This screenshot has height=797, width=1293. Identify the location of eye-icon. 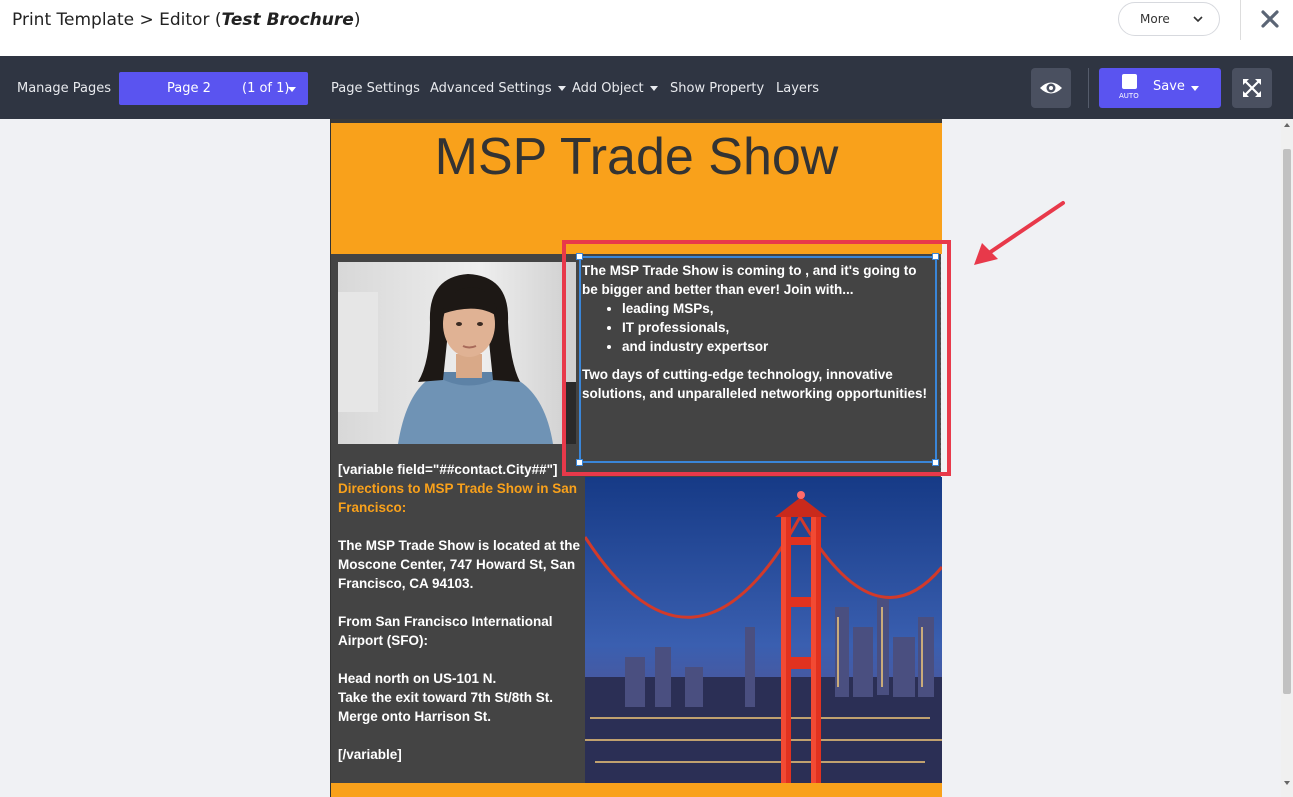
(1051, 88).